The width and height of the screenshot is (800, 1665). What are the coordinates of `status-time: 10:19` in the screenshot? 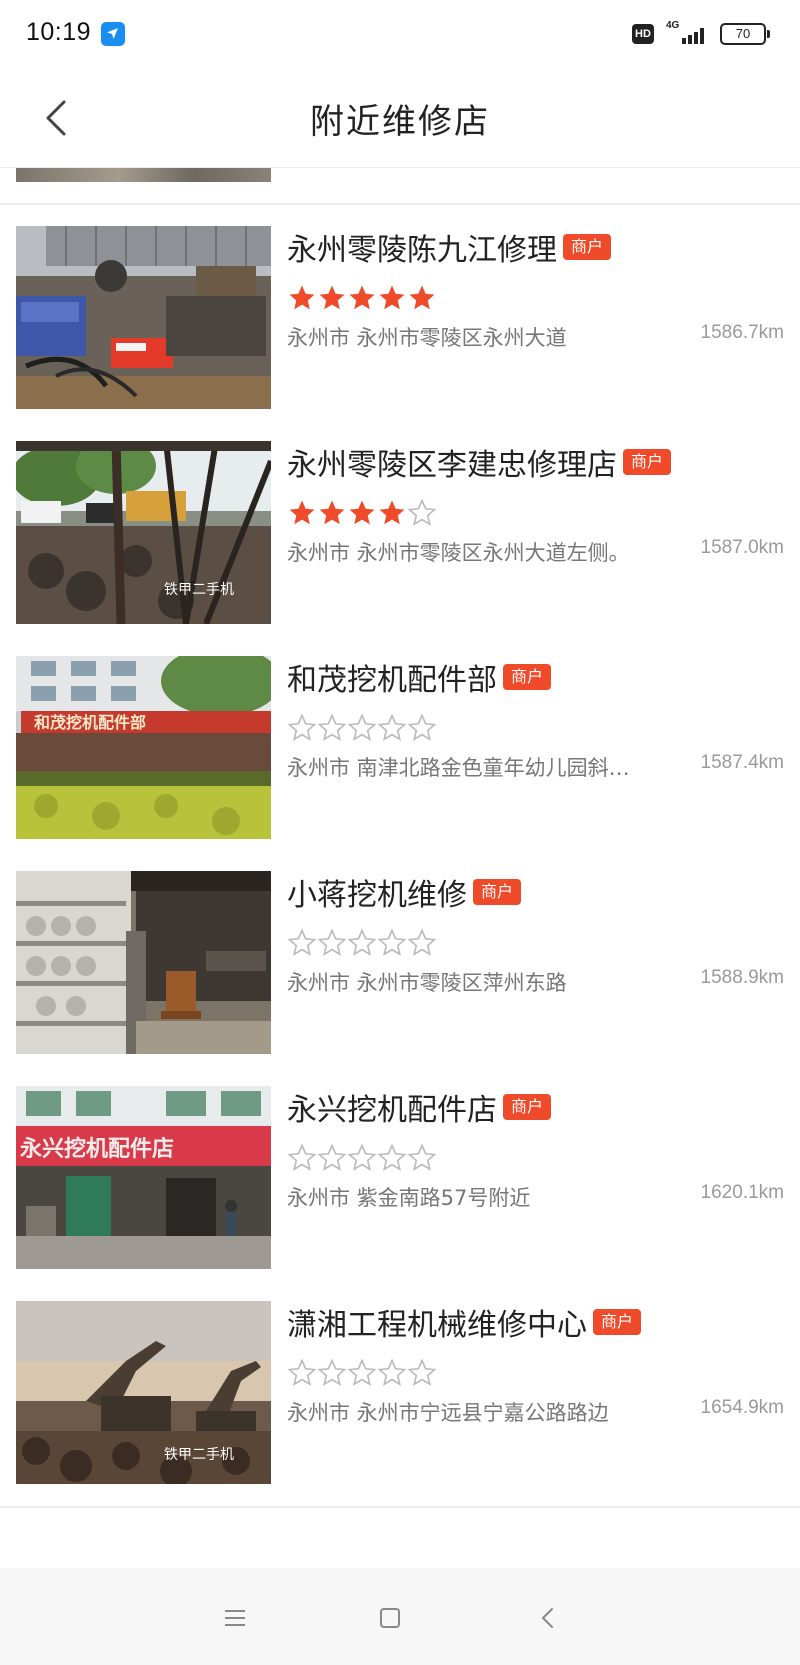 It's located at (59, 32).